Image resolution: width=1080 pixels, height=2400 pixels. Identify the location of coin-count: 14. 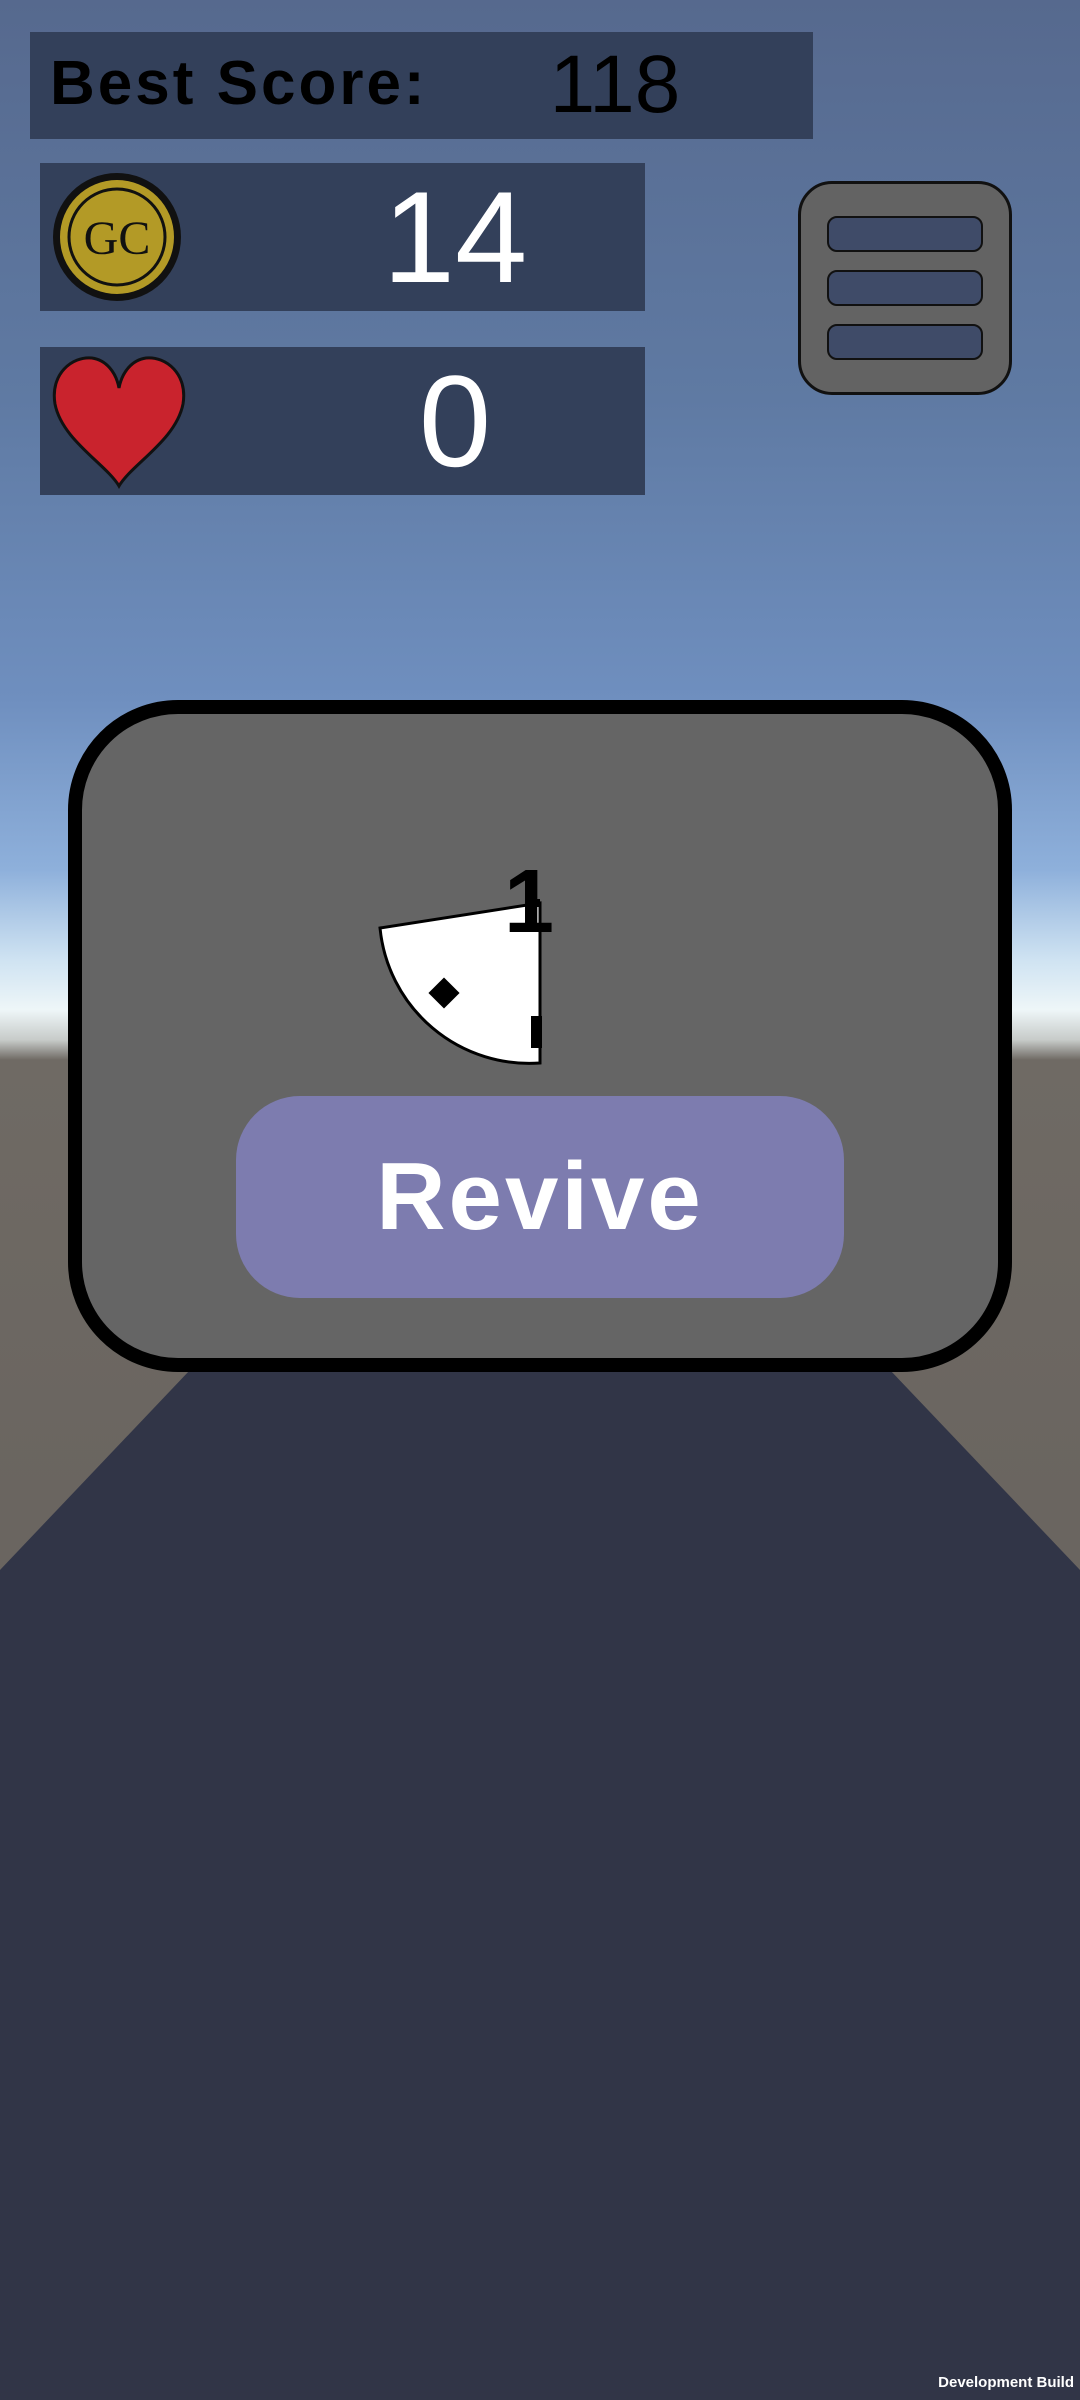
(455, 237).